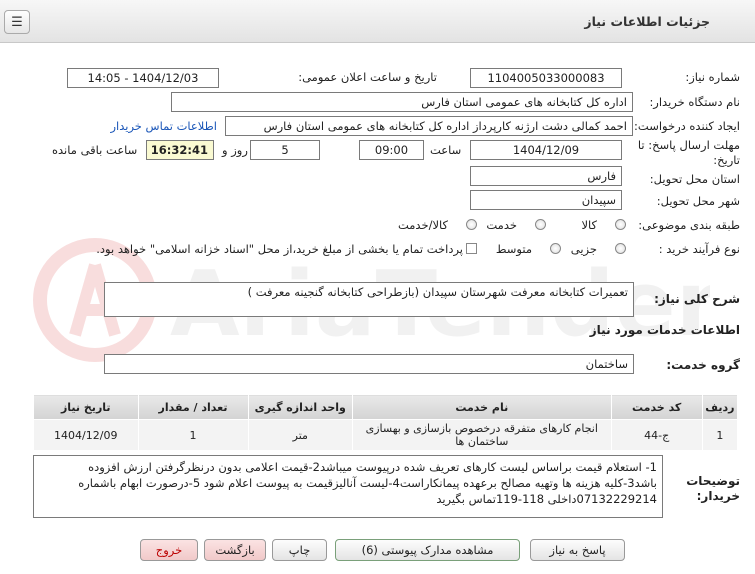  I want to click on payment-checkbox, so click(471, 248).